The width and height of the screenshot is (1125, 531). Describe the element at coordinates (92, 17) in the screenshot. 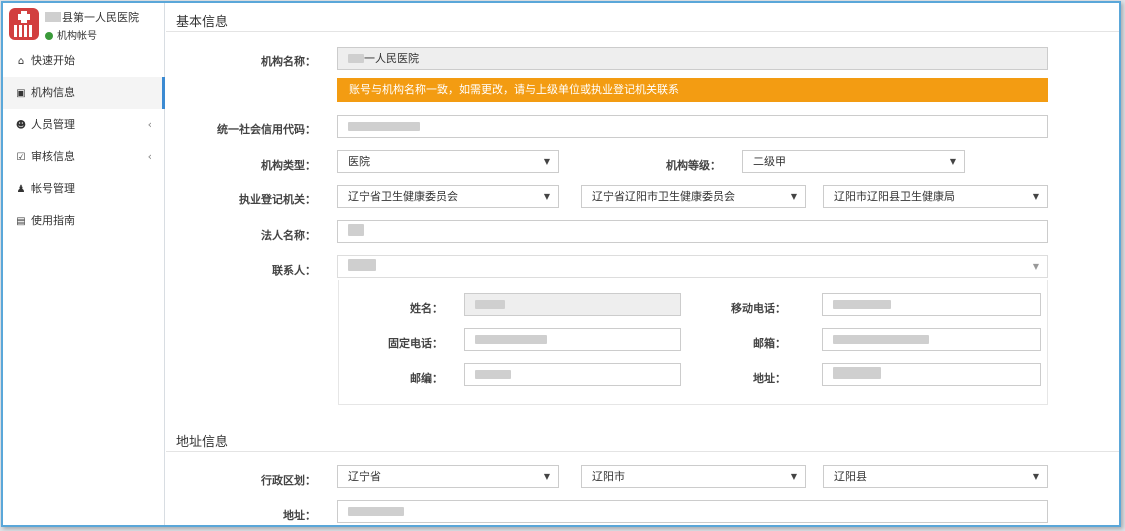

I see `org-name: 县第一人民医院` at that location.